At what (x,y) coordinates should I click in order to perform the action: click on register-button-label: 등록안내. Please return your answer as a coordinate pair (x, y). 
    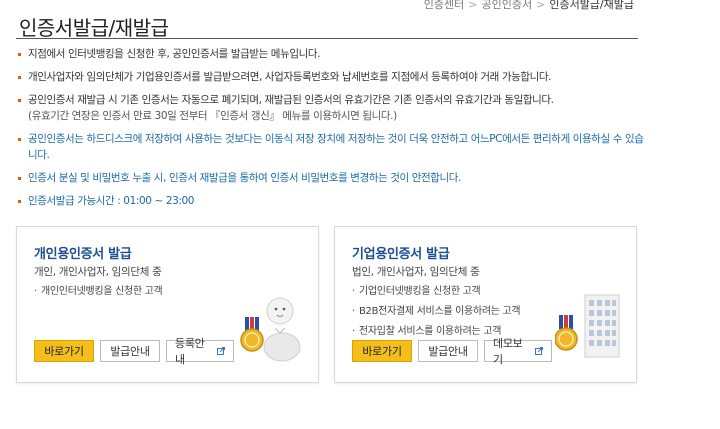
    Looking at the image, I should click on (190, 351).